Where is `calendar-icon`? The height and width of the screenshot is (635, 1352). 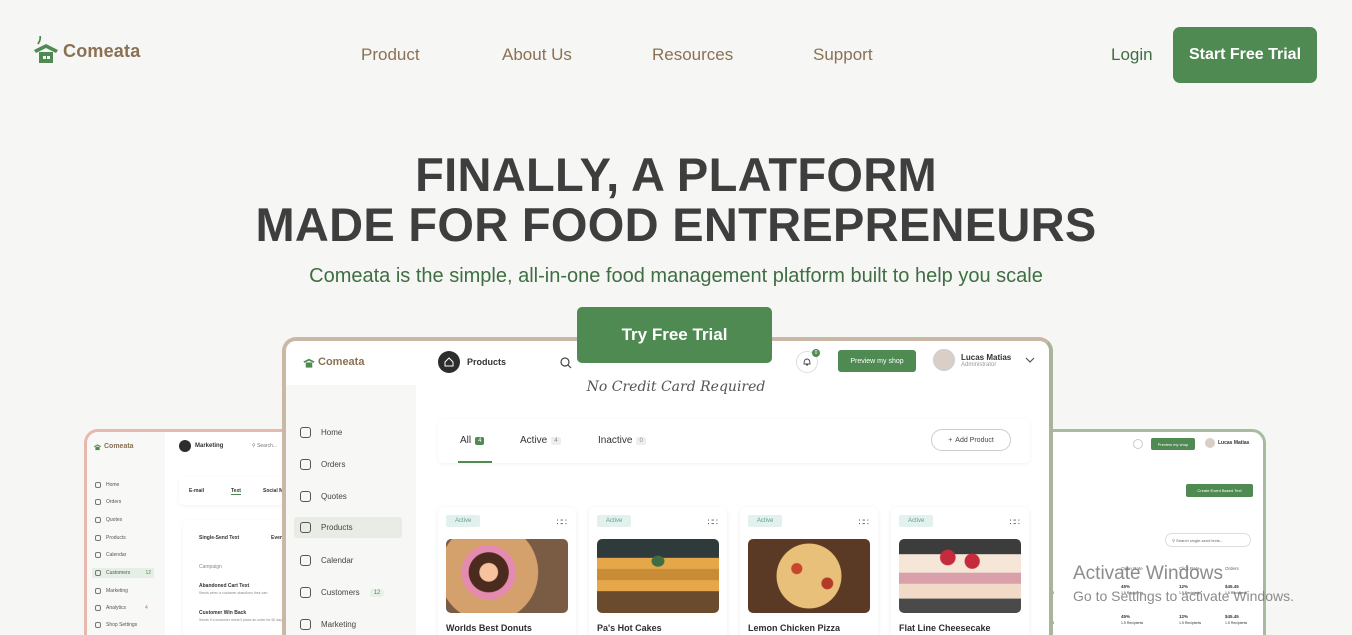
calendar-icon is located at coordinates (98, 555).